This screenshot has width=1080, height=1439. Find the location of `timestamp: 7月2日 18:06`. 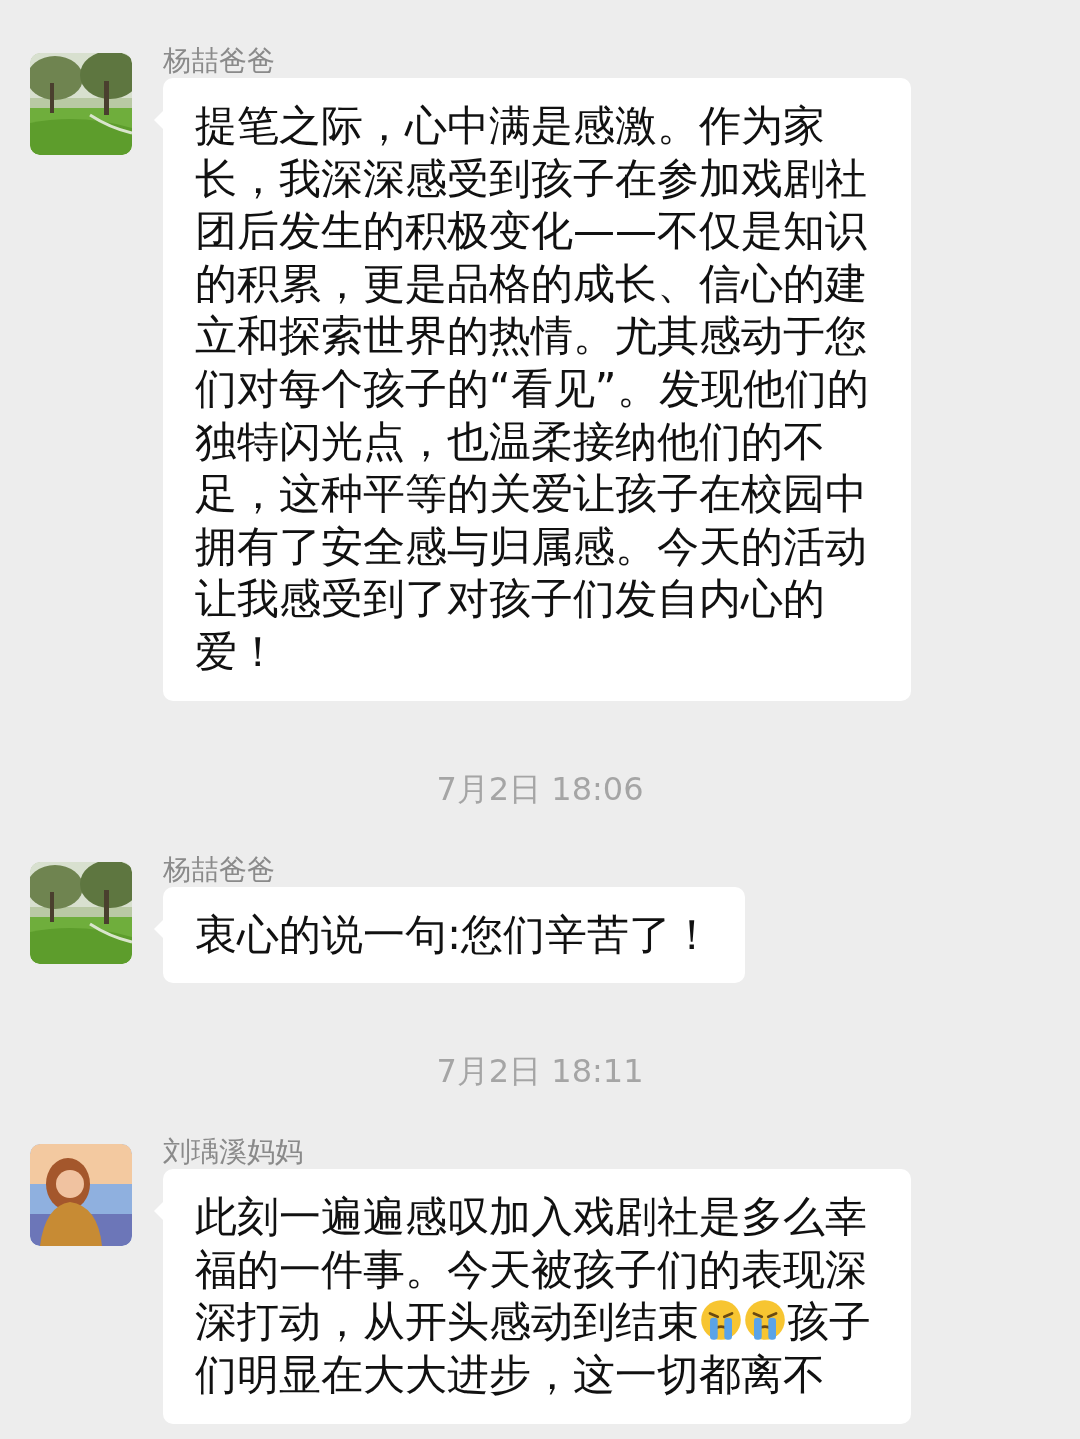

timestamp: 7月2日 18:06 is located at coordinates (540, 788).